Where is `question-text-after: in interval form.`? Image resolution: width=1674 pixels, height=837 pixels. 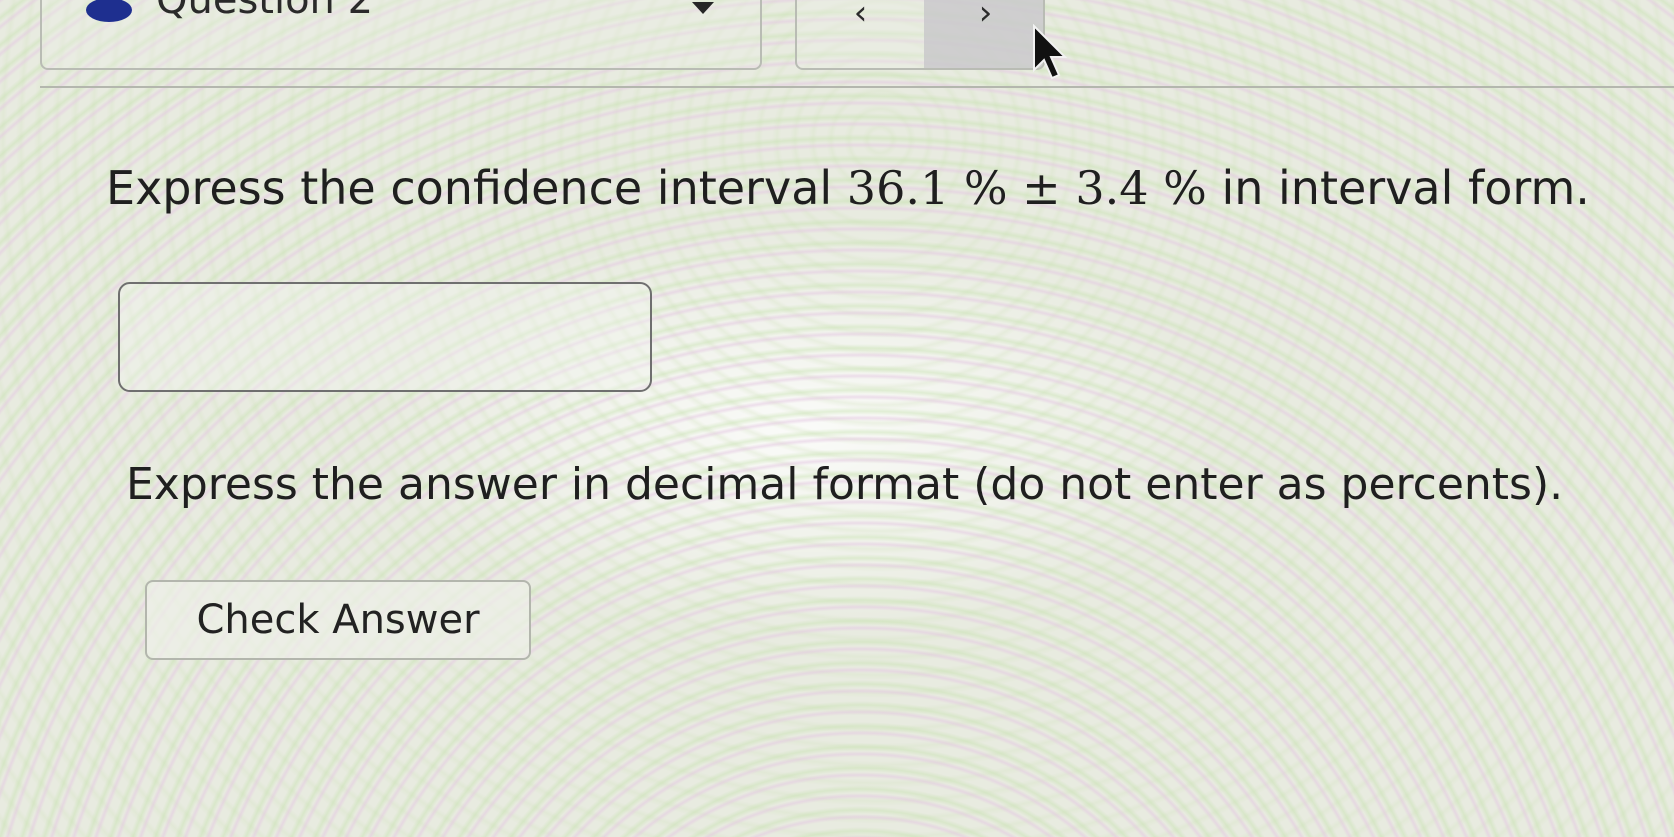
question-text-after: in interval form. is located at coordinates (1398, 188).